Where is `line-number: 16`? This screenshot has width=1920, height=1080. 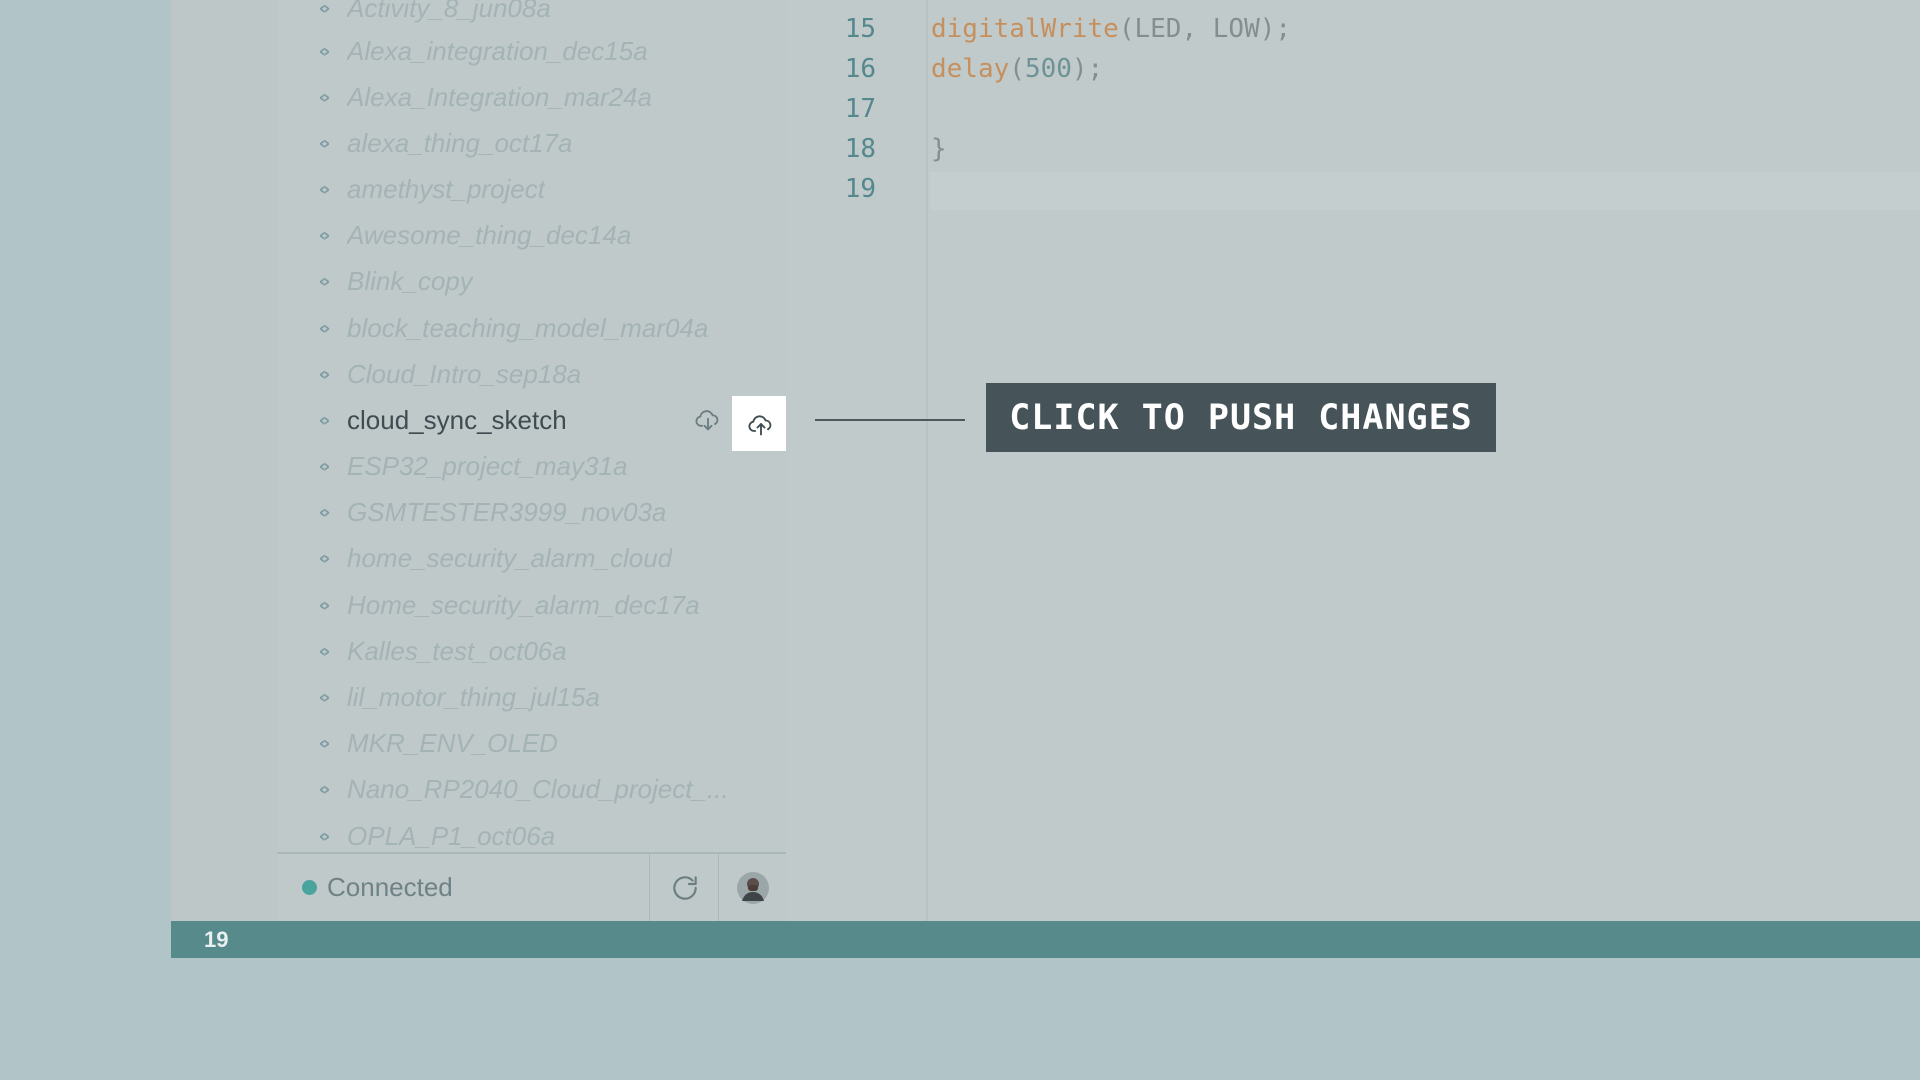 line-number: 16 is located at coordinates (860, 69).